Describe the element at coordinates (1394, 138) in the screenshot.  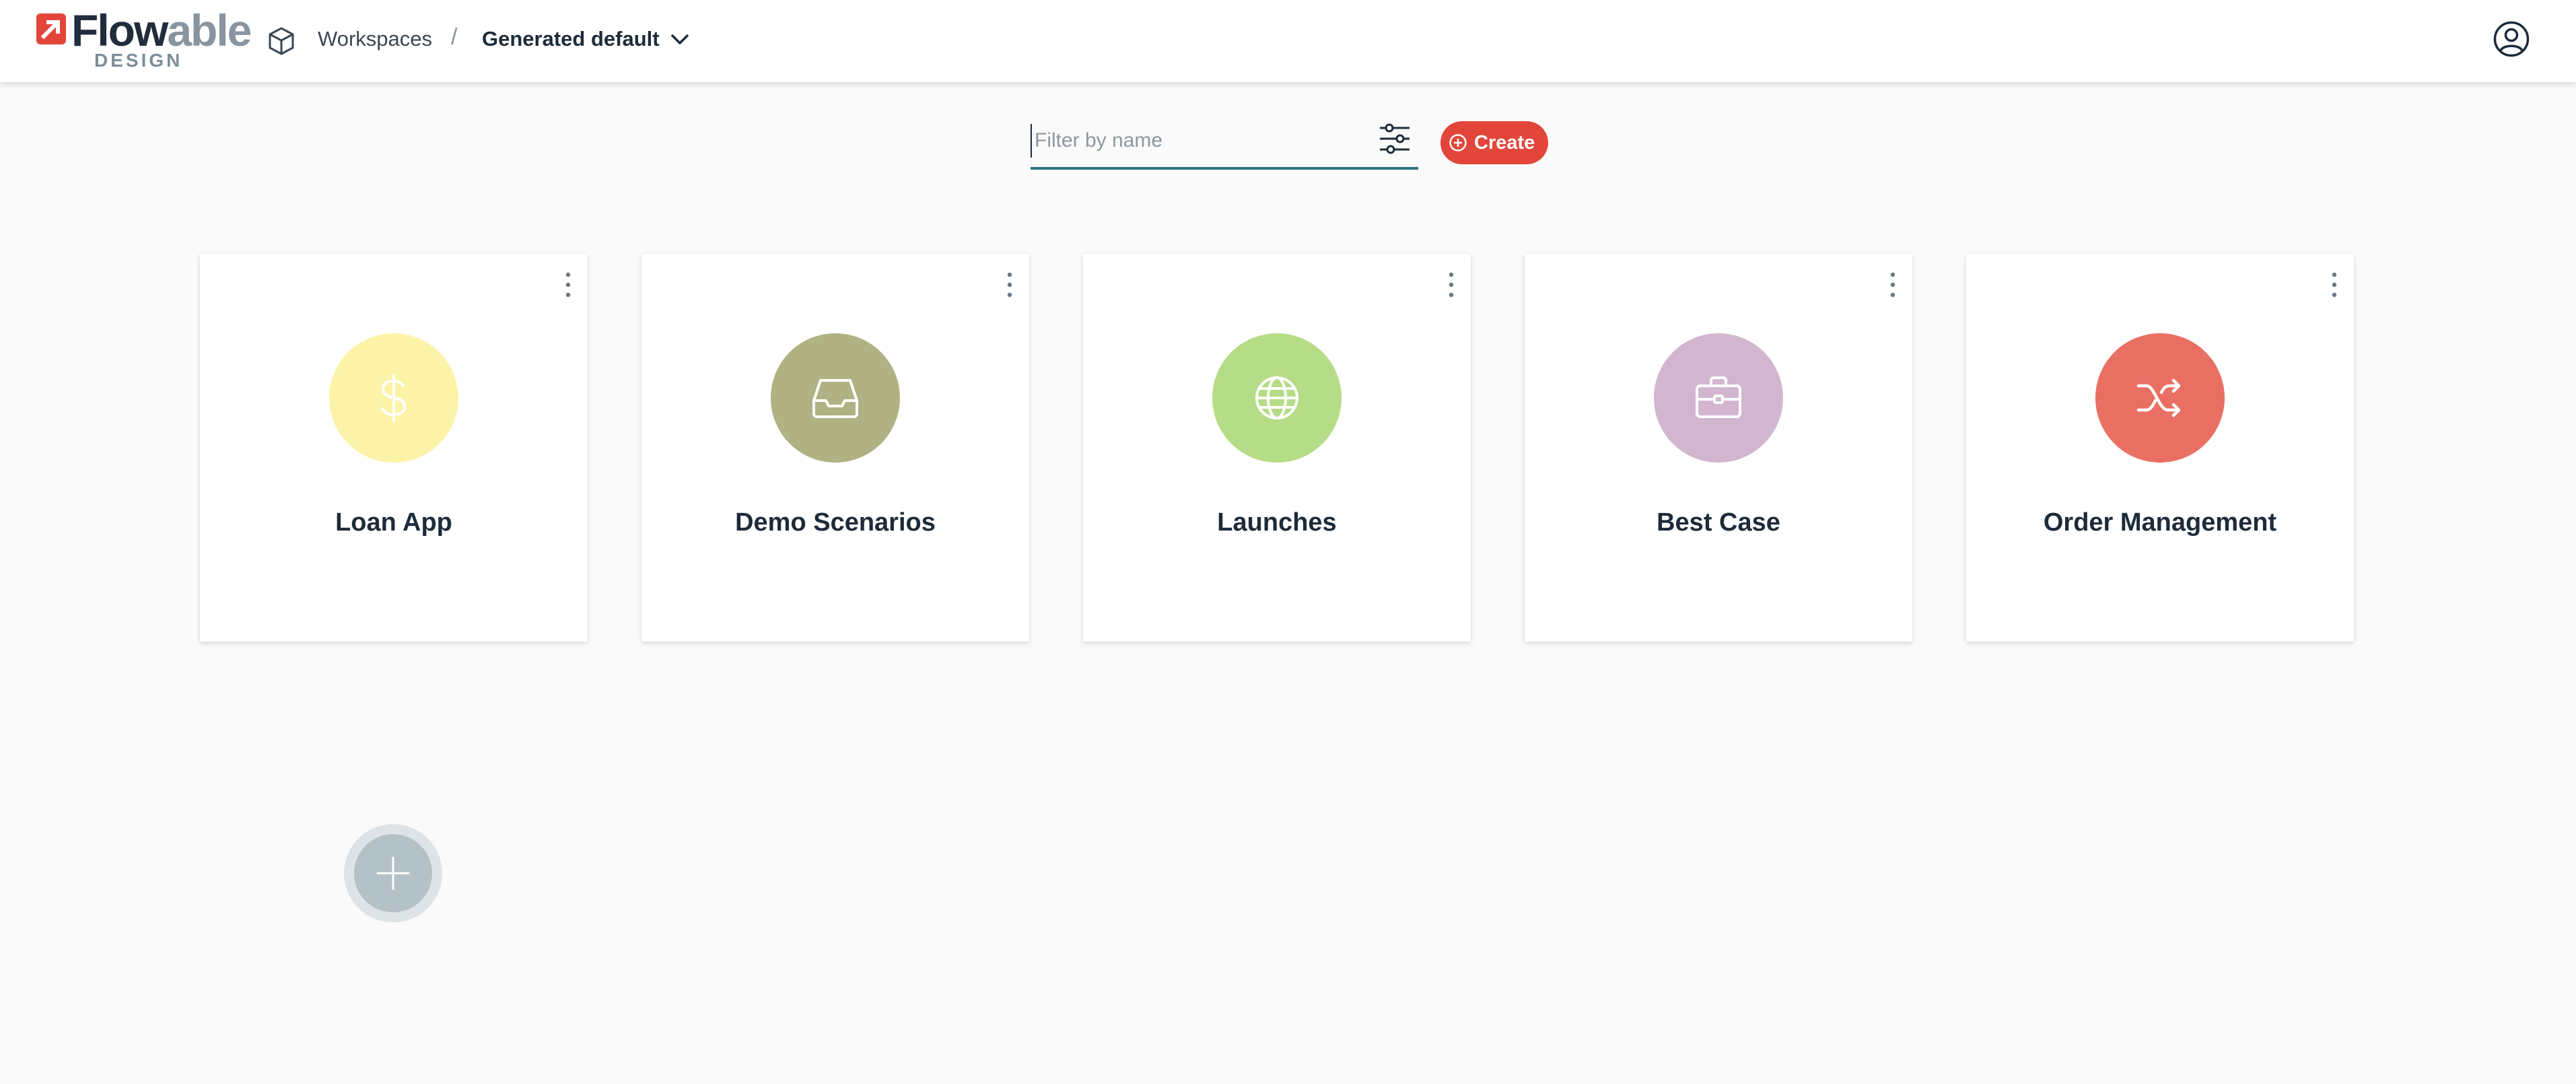
I see `sliders-icon` at that location.